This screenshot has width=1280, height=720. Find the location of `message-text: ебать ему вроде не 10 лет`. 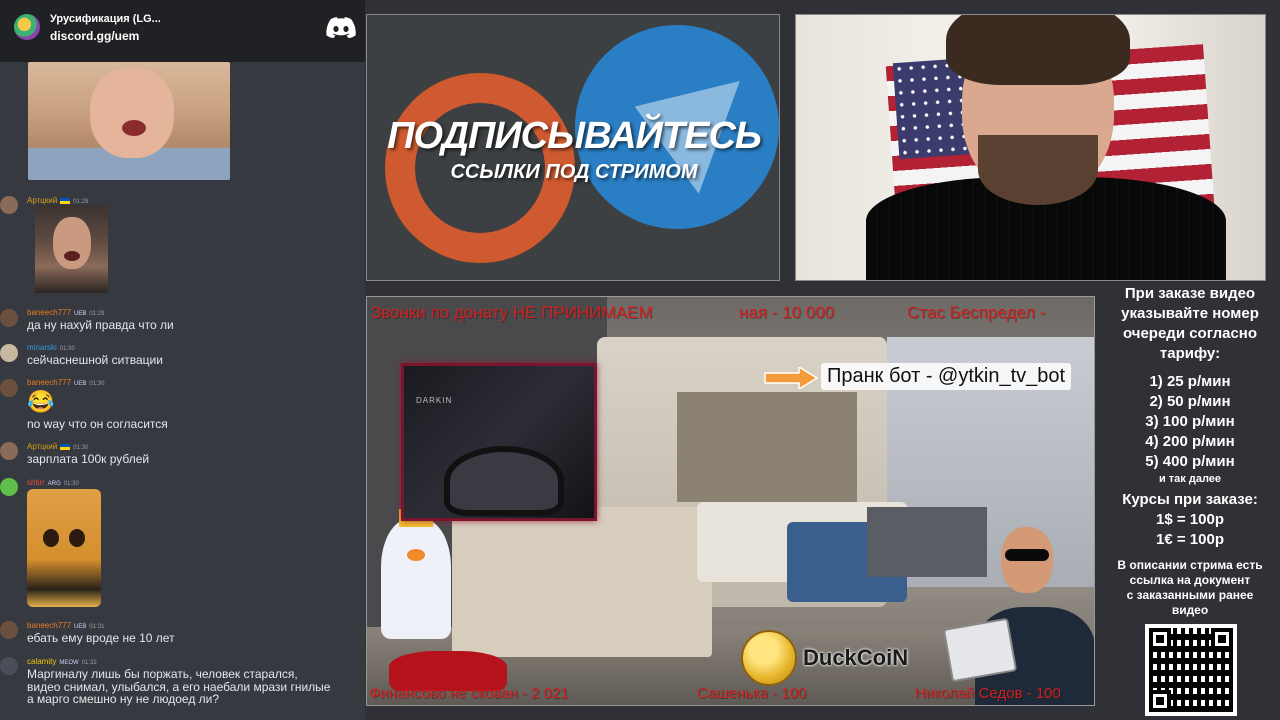

message-text: ебать ему вроде не 10 лет is located at coordinates (101, 638).